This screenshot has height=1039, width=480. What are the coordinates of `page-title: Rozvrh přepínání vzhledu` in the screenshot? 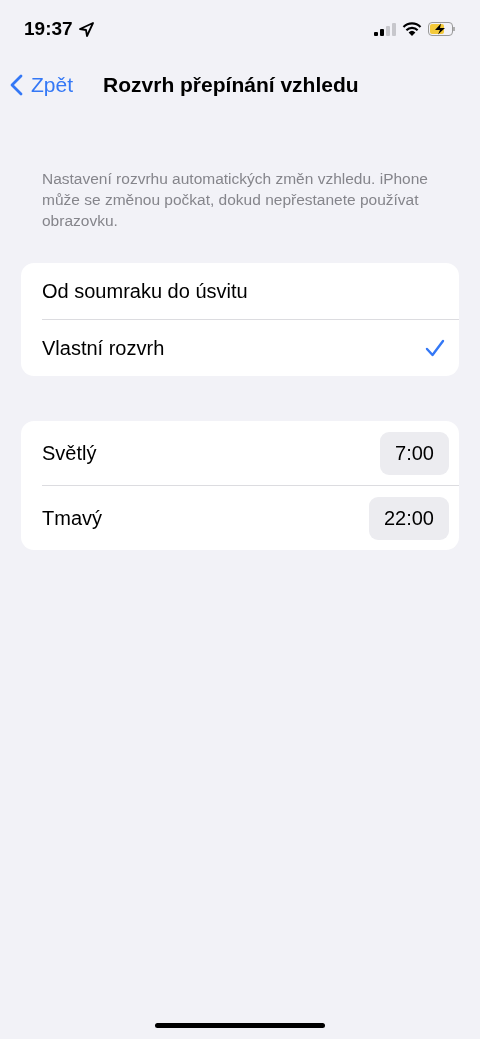 It's located at (231, 85).